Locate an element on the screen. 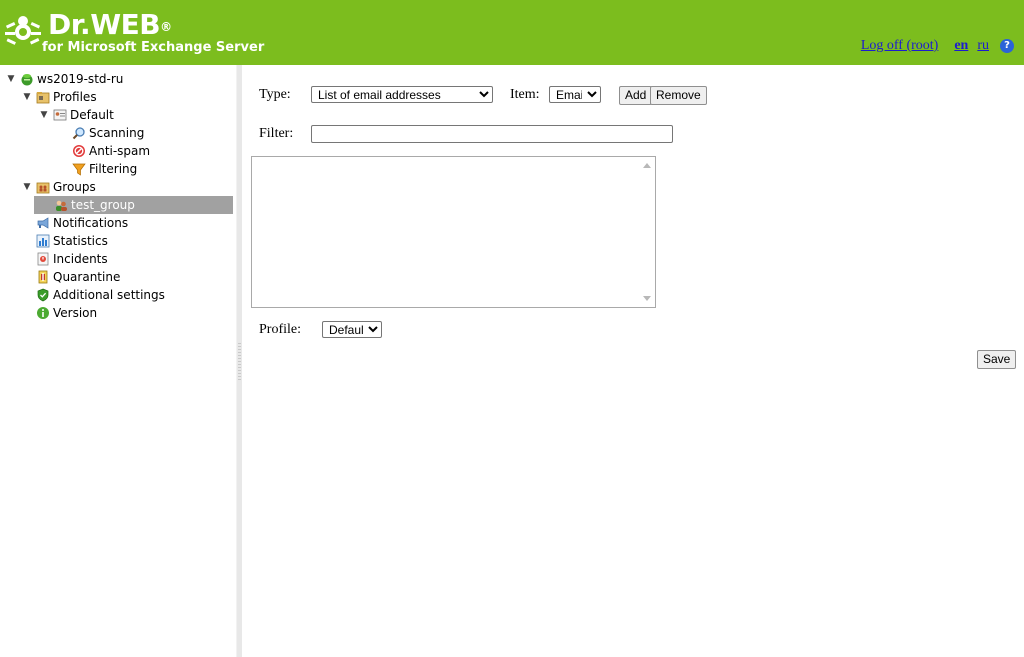 This screenshot has width=1024, height=657. tree-item-label: Additional settings is located at coordinates (109, 295).